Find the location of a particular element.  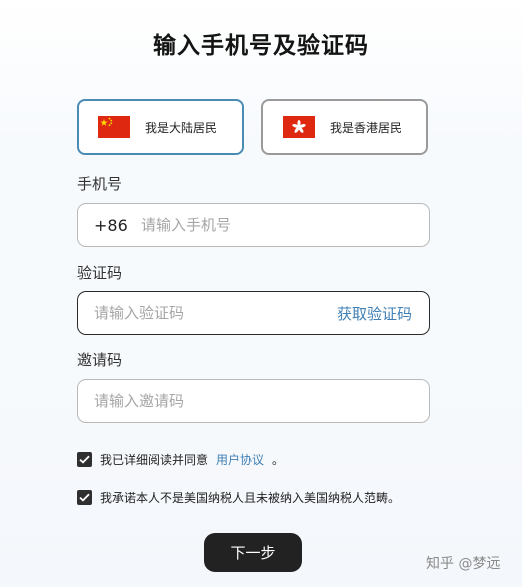

hong-kong-flag-icon is located at coordinates (299, 127).